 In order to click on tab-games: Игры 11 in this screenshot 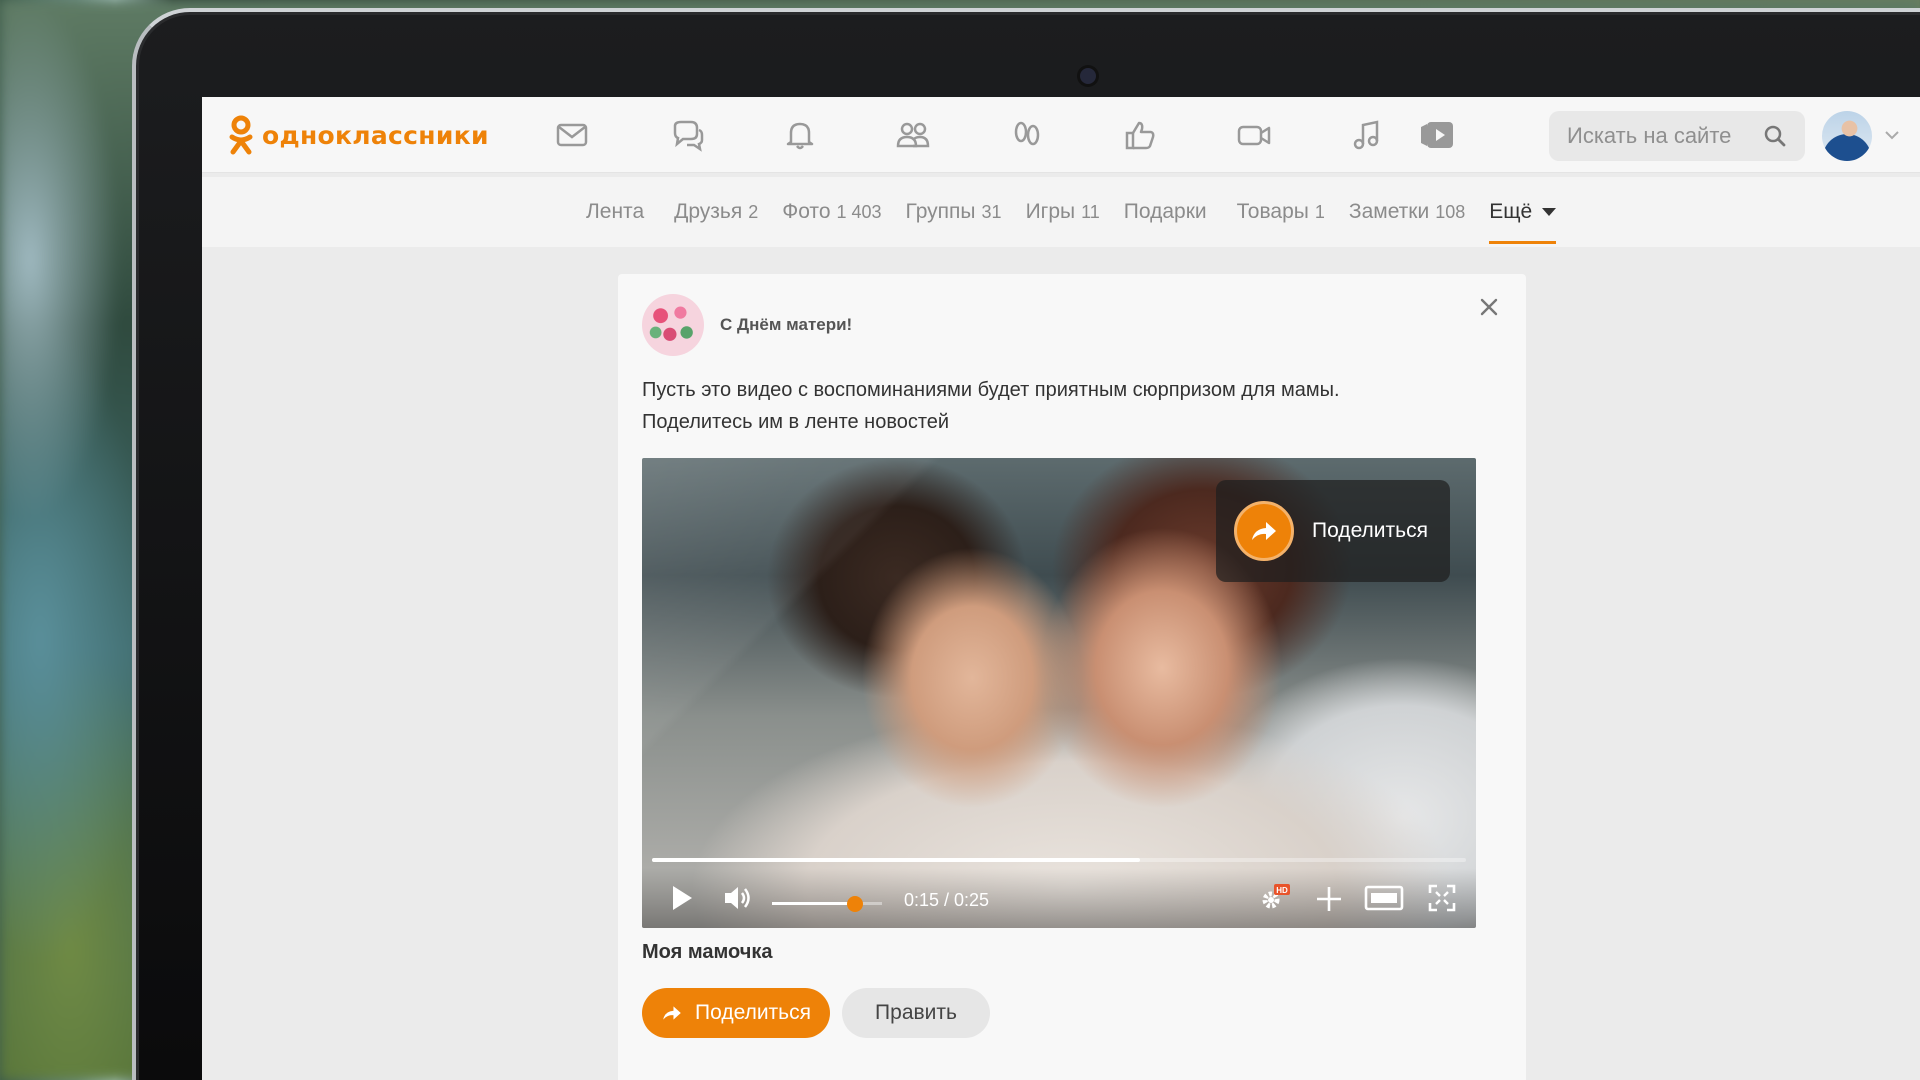, I will do `click(1063, 212)`.